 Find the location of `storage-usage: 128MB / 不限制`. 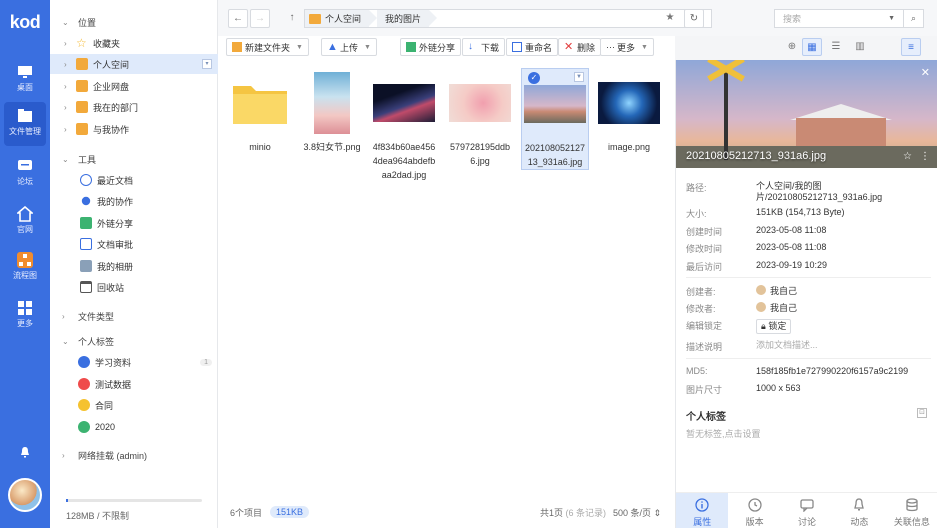

storage-usage: 128MB / 不限制 is located at coordinates (98, 516).